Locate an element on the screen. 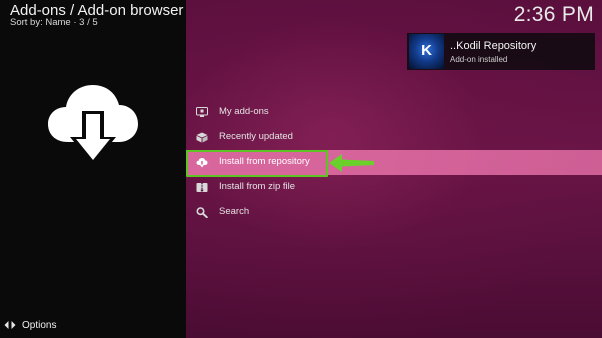 The image size is (602, 338). monitor-icon is located at coordinates (202, 112).